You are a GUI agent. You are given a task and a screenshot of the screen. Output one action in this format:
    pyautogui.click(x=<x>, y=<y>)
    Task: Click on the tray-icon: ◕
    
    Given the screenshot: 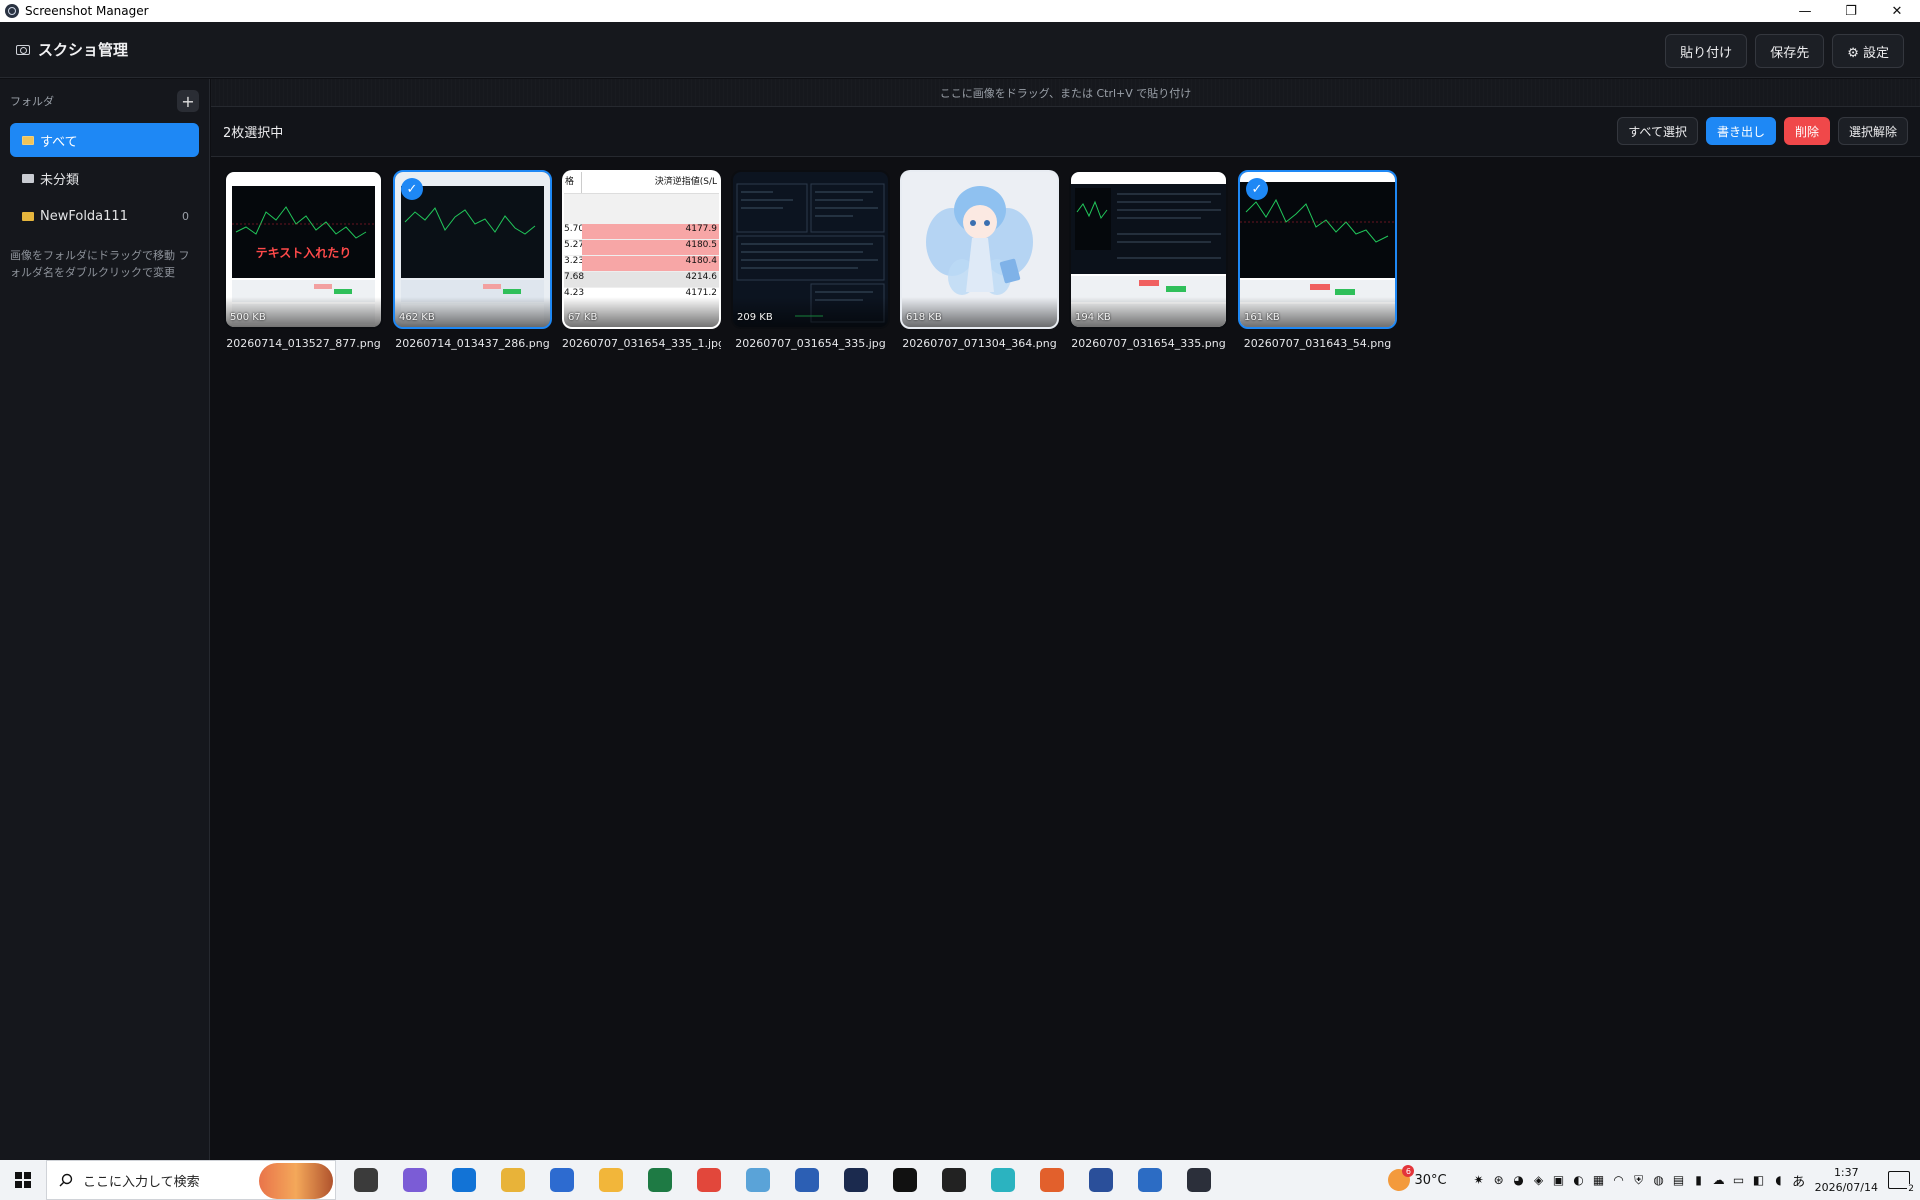 What is the action you would take?
    pyautogui.click(x=1519, y=1180)
    